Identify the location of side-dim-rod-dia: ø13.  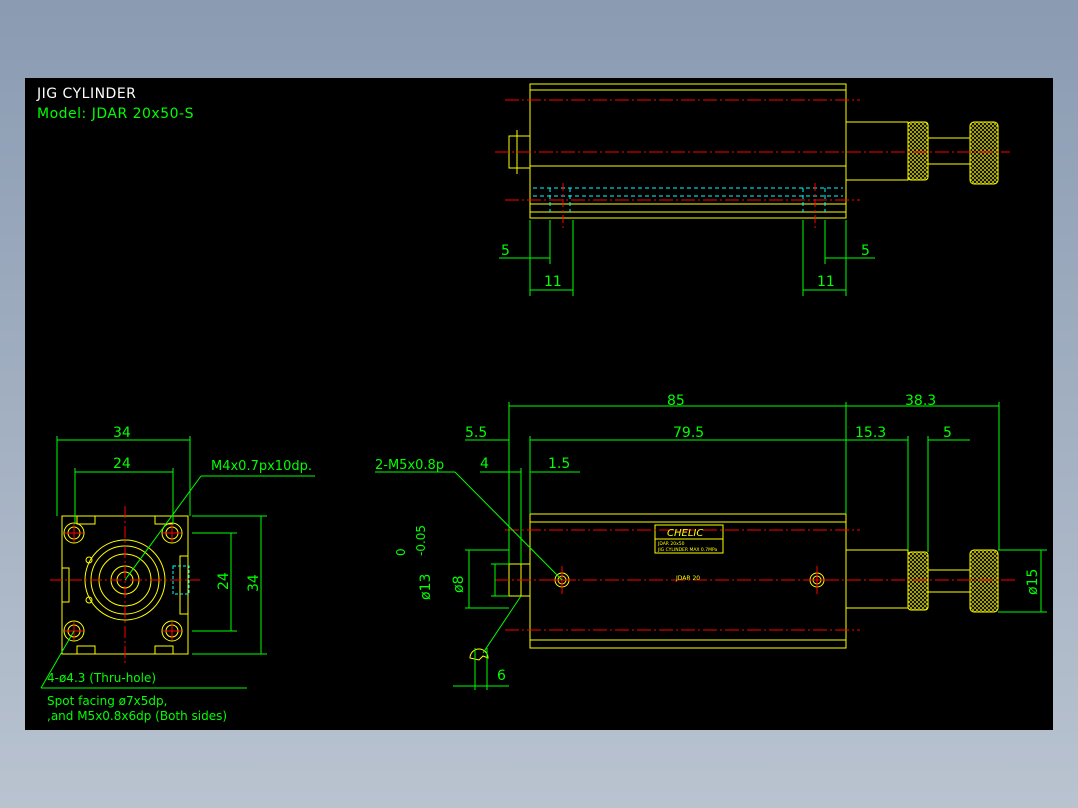
(426, 587).